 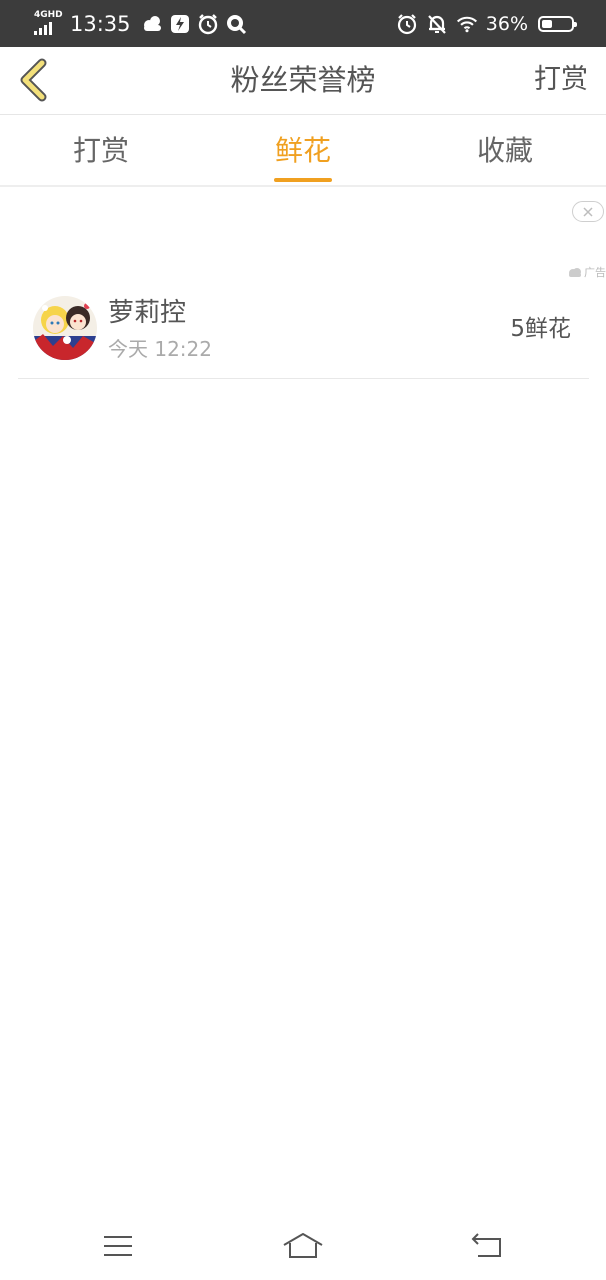 What do you see at coordinates (575, 272) in the screenshot?
I see `ad-cloud-icon` at bounding box center [575, 272].